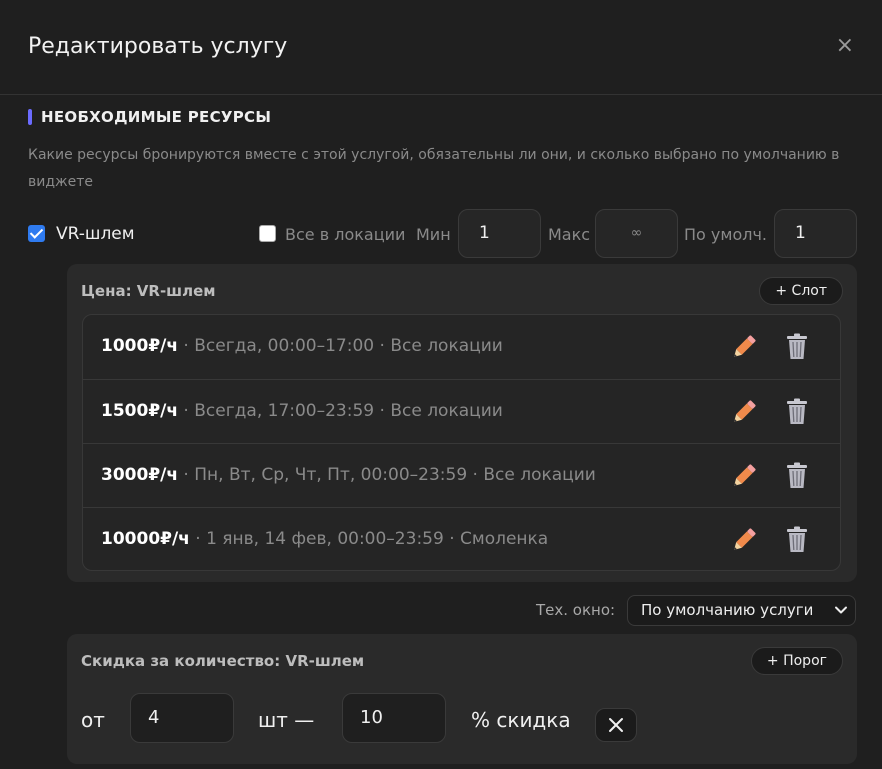 The height and width of the screenshot is (769, 882). Describe the element at coordinates (433, 234) in the screenshot. I see `min-label: Мин` at that location.